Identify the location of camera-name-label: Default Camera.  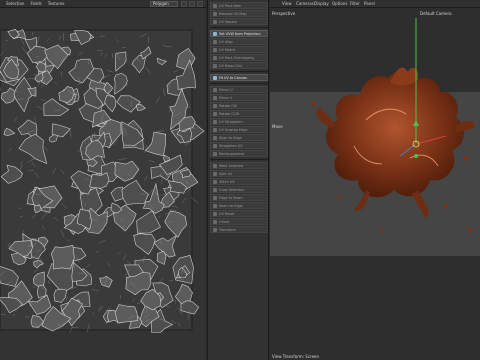
(436, 13).